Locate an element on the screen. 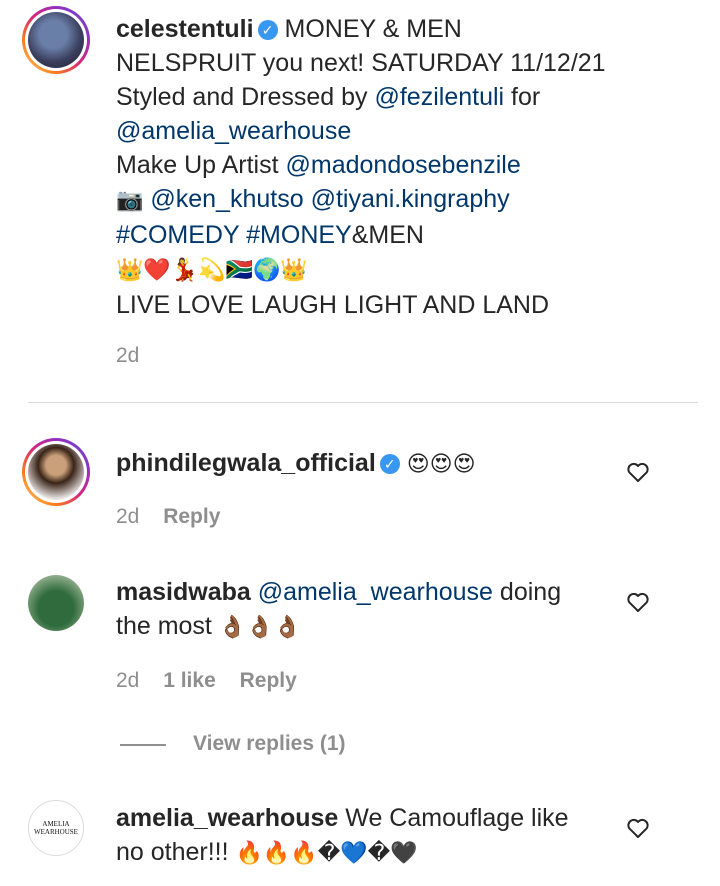 The height and width of the screenshot is (886, 720). caption-emoji-row: 👑❤️💃💫🇿🇦🌍👑 is located at coordinates (212, 270).